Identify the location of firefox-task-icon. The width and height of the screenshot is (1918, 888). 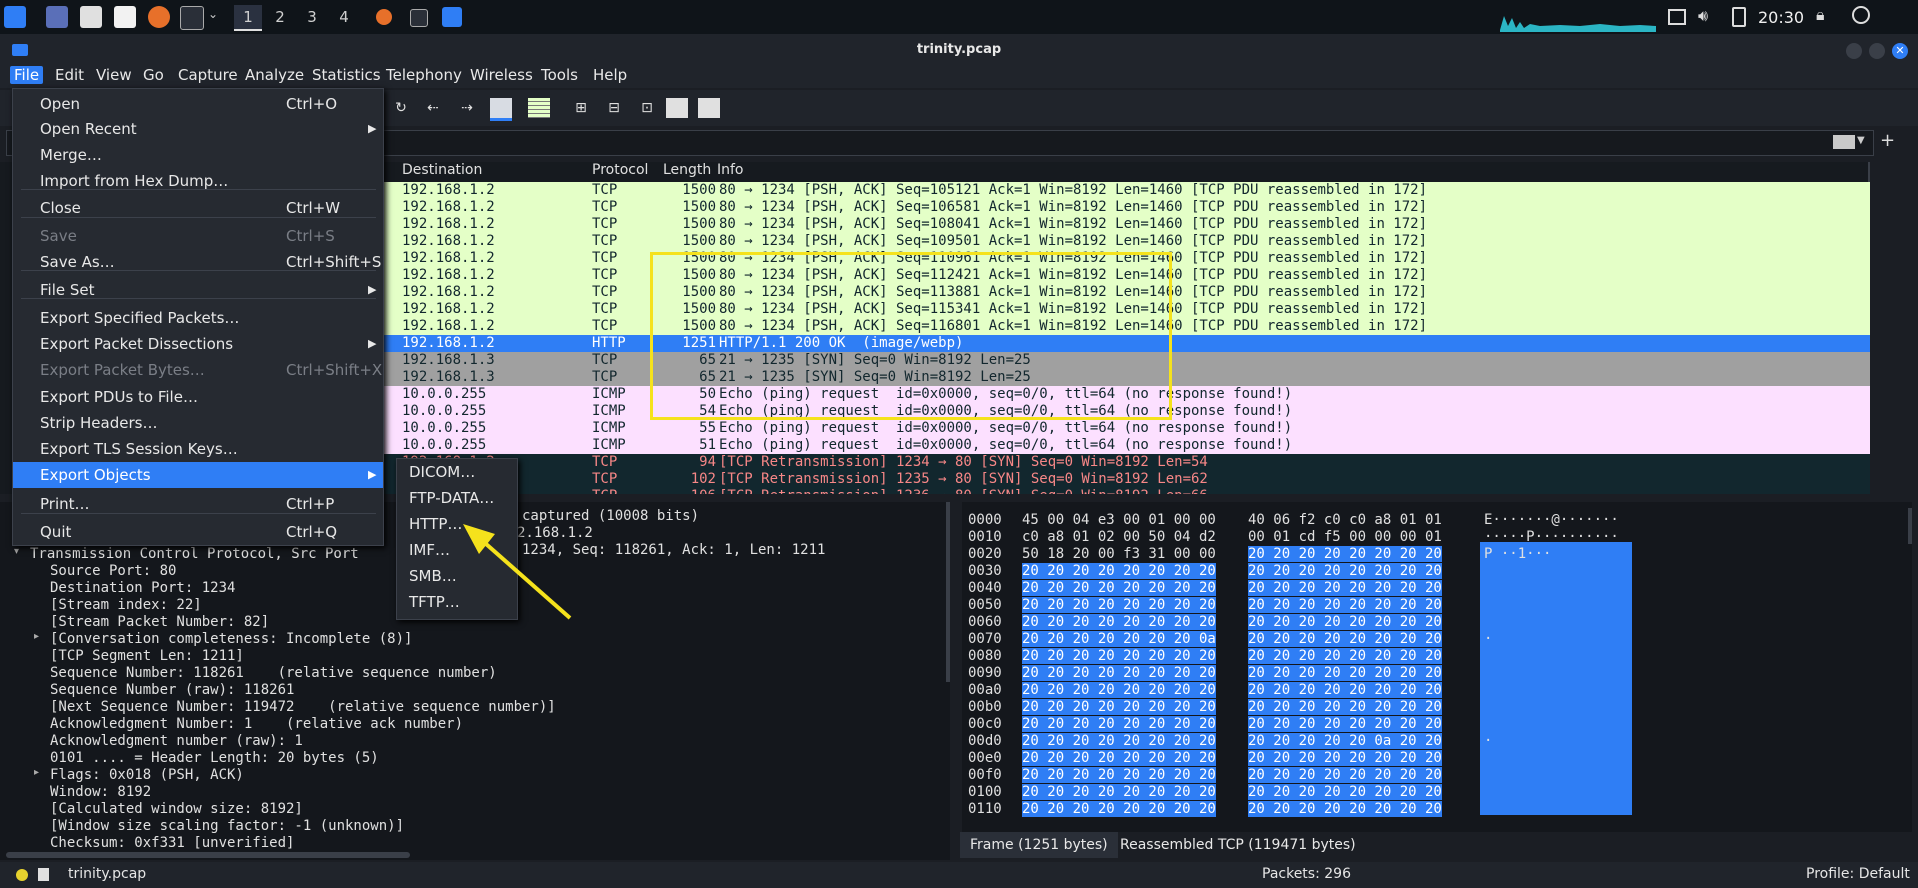
(384, 17).